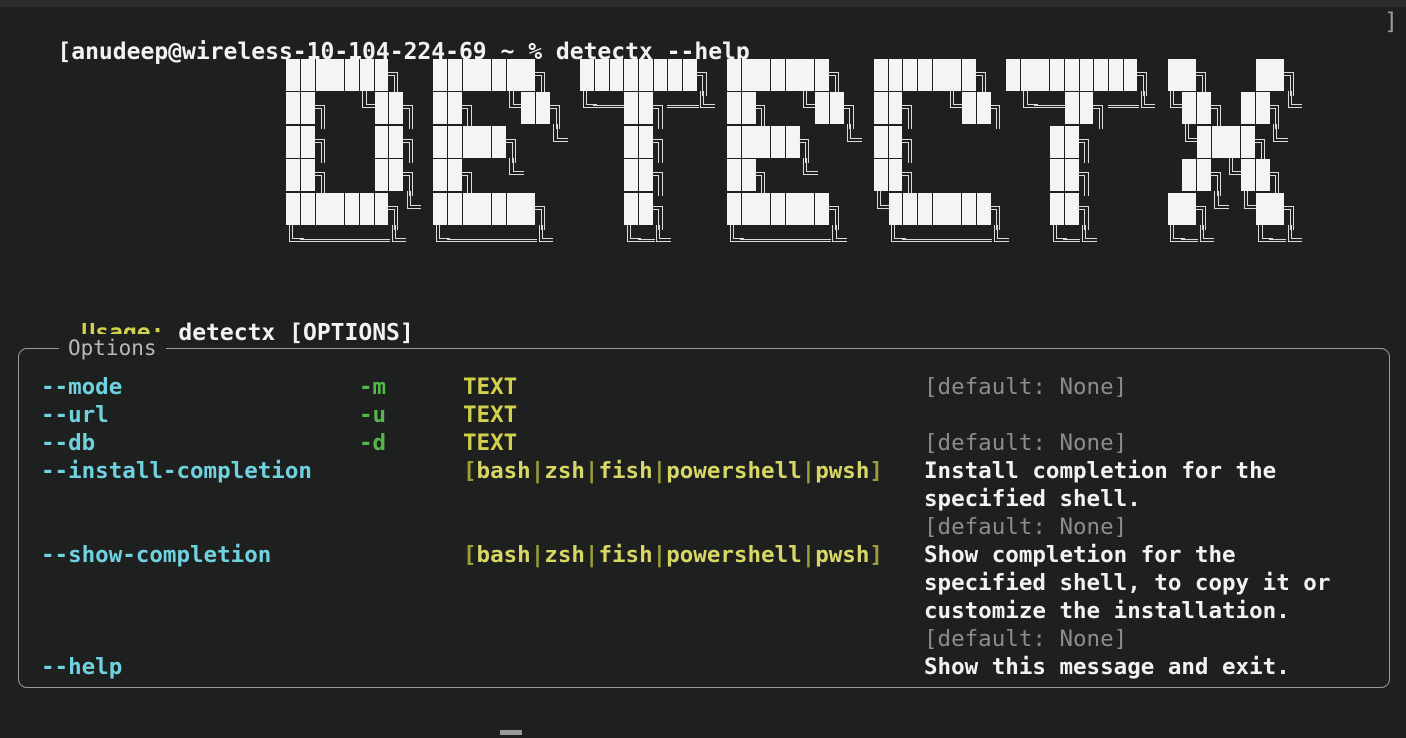 This screenshot has width=1406, height=738. Describe the element at coordinates (704, 499) in the screenshot. I see `option-help-line: specified shell.` at that location.